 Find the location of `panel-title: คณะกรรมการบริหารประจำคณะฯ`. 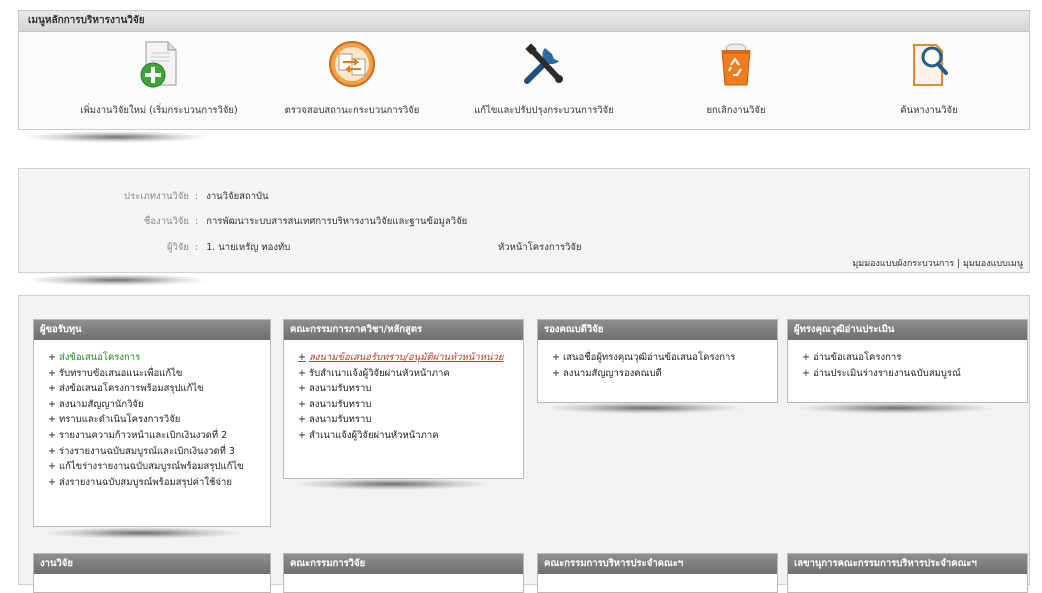

panel-title: คณะกรรมการบริหารประจำคณะฯ is located at coordinates (657, 564).